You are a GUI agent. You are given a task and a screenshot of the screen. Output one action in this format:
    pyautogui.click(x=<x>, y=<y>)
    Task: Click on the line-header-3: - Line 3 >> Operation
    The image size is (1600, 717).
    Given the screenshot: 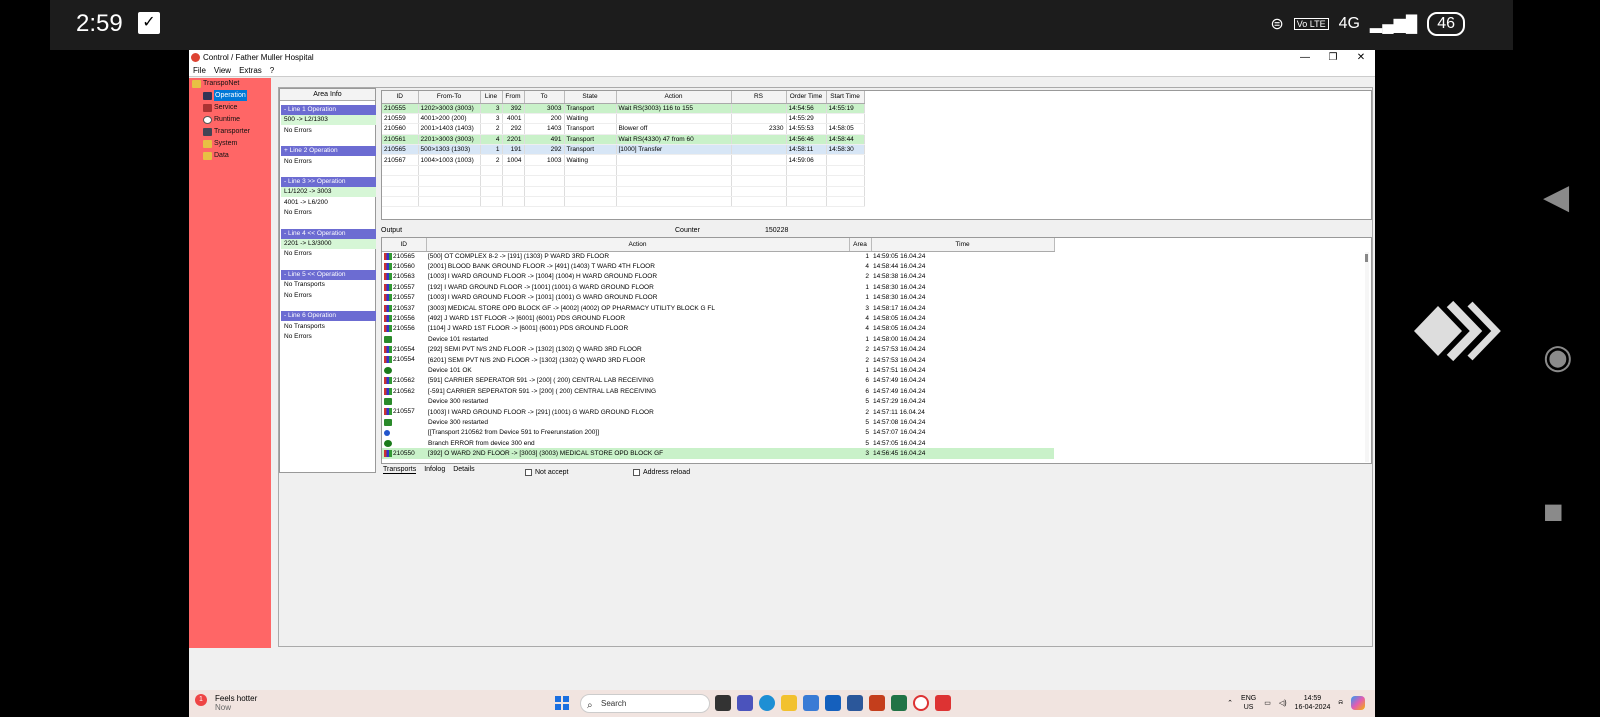 What is the action you would take?
    pyautogui.click(x=328, y=182)
    